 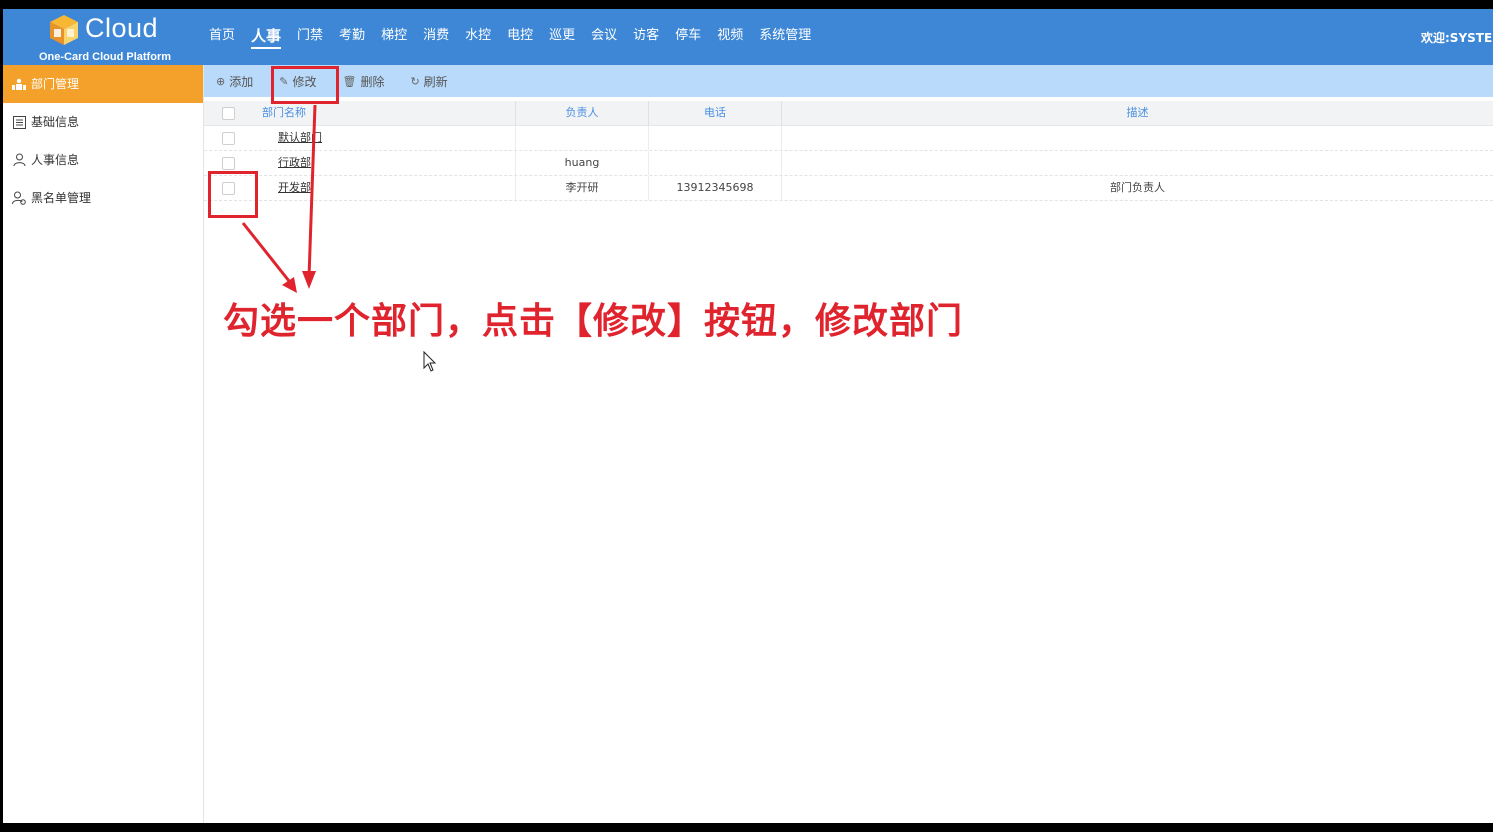 I want to click on sidebar-item-label: 基础信息, so click(x=55, y=122).